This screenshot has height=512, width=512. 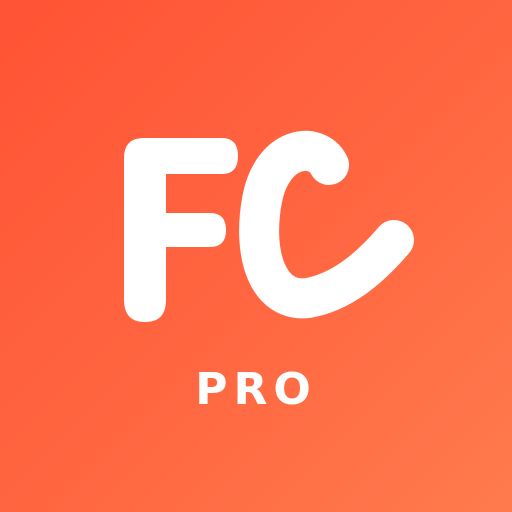 What do you see at coordinates (256, 389) in the screenshot?
I see `edition-label: PRO` at bounding box center [256, 389].